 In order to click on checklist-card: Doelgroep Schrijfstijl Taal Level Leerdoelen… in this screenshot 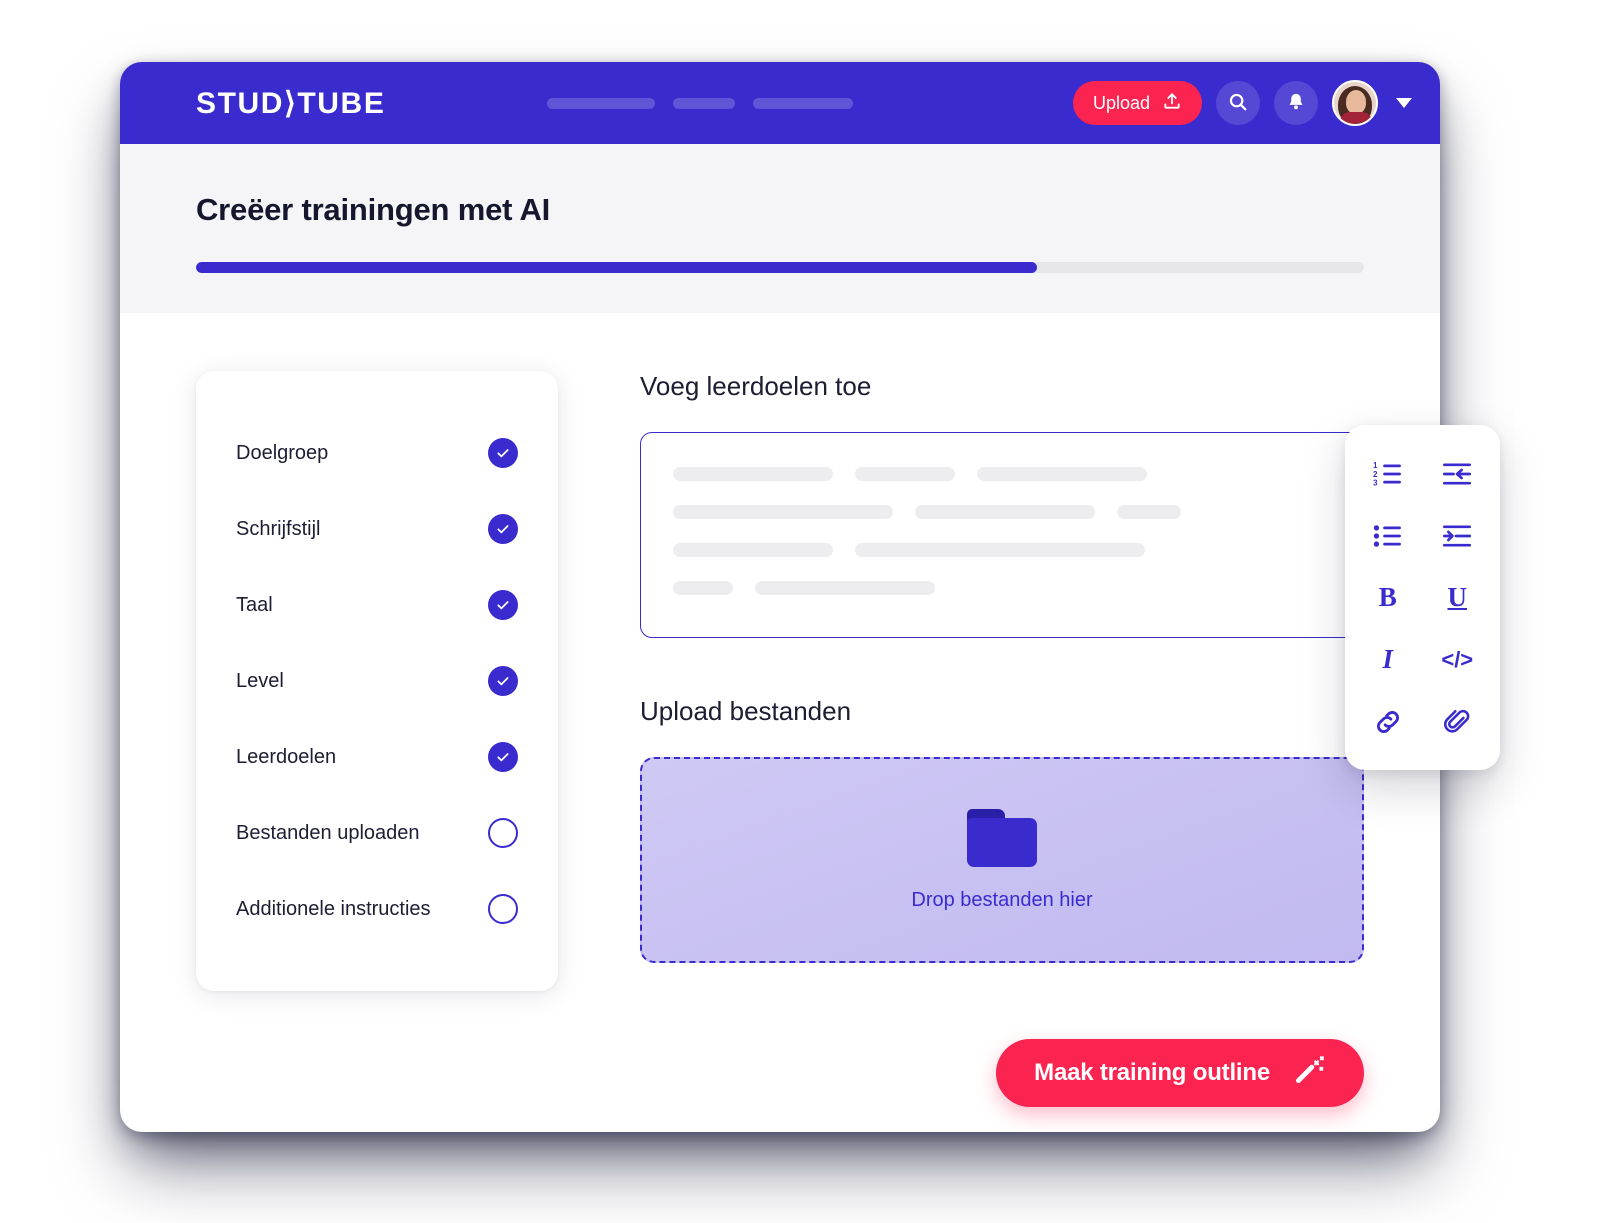, I will do `click(377, 681)`.